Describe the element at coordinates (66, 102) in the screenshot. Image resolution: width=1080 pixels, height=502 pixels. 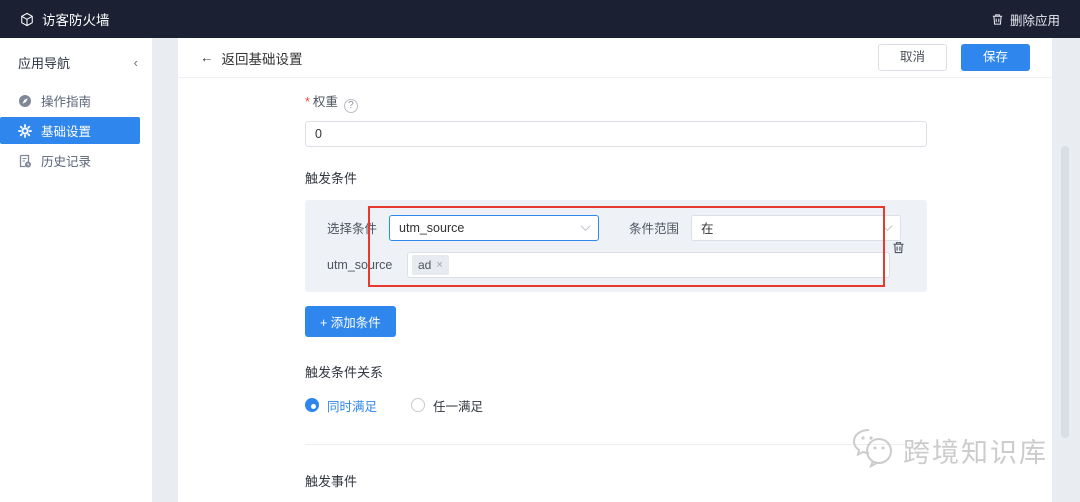
I see `sidebar-item-label: 操作指南` at that location.